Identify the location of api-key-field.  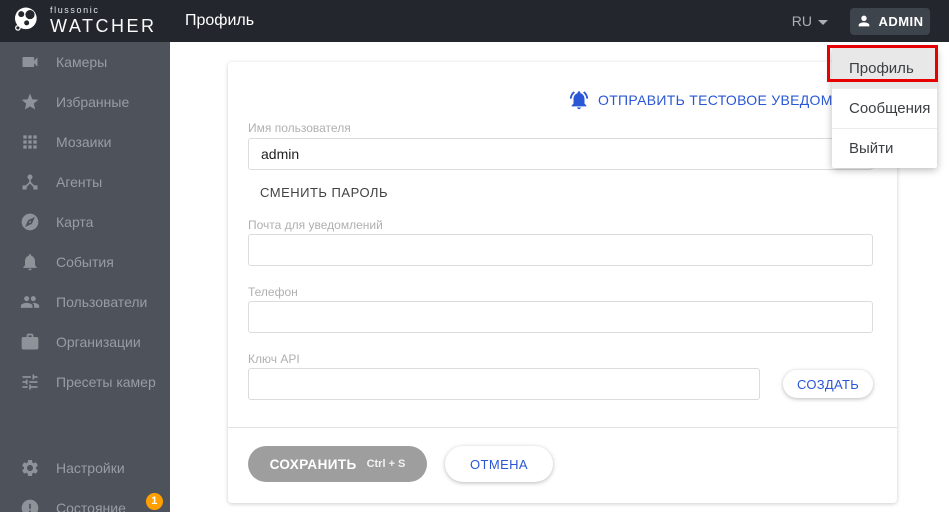
(504, 384).